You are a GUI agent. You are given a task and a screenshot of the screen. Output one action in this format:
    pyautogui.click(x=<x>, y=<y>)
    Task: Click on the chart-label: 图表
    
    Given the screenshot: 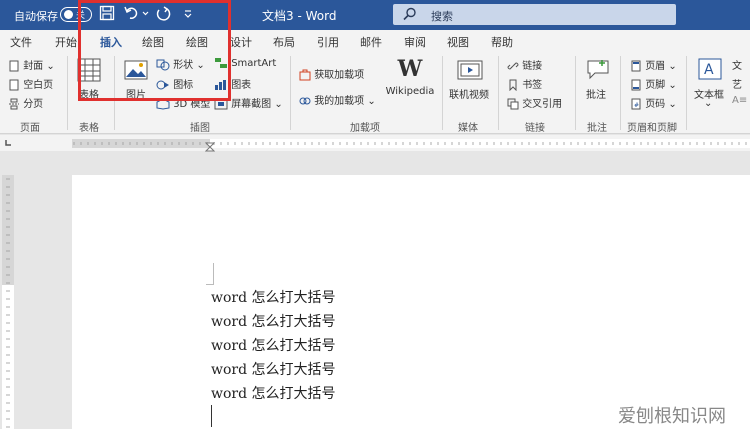 What is the action you would take?
    pyautogui.click(x=241, y=85)
    